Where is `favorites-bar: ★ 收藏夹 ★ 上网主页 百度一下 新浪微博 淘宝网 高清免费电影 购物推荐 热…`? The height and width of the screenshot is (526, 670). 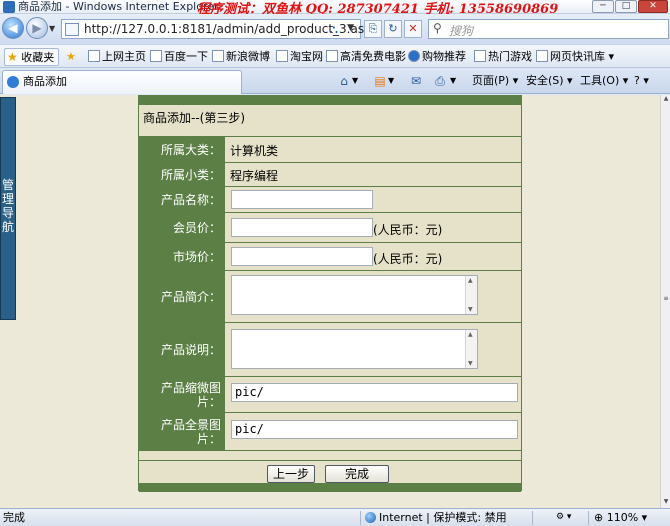 favorites-bar: ★ 收藏夹 ★ 上网主页 百度一下 新浪微博 淘宝网 高清免费电影 购物推荐 热… is located at coordinates (335, 56).